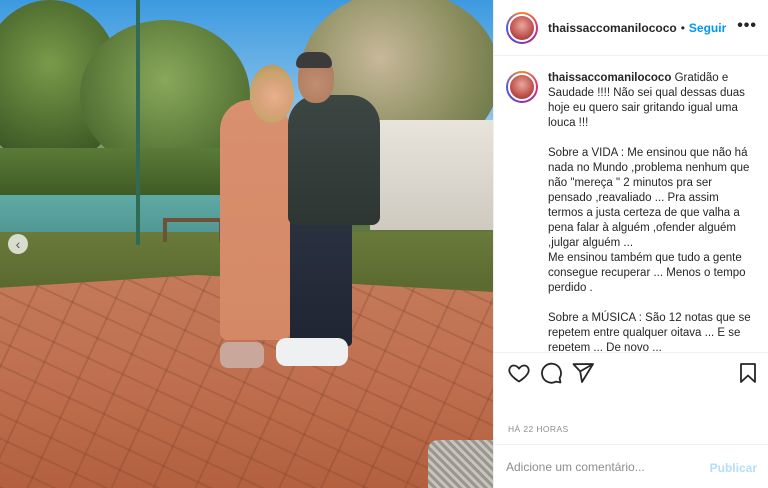 The height and width of the screenshot is (488, 768). Describe the element at coordinates (612, 28) in the screenshot. I see `author-username: thaissaccomanilococo` at that location.